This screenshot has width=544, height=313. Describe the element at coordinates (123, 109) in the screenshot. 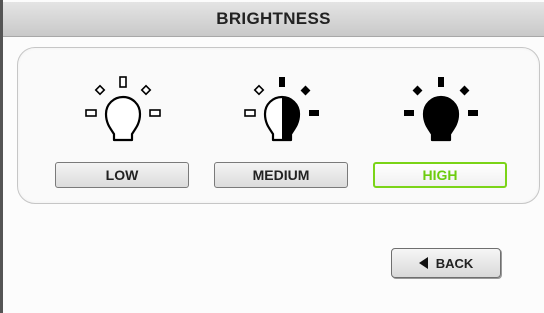

I see `bulb-low-icon` at that location.